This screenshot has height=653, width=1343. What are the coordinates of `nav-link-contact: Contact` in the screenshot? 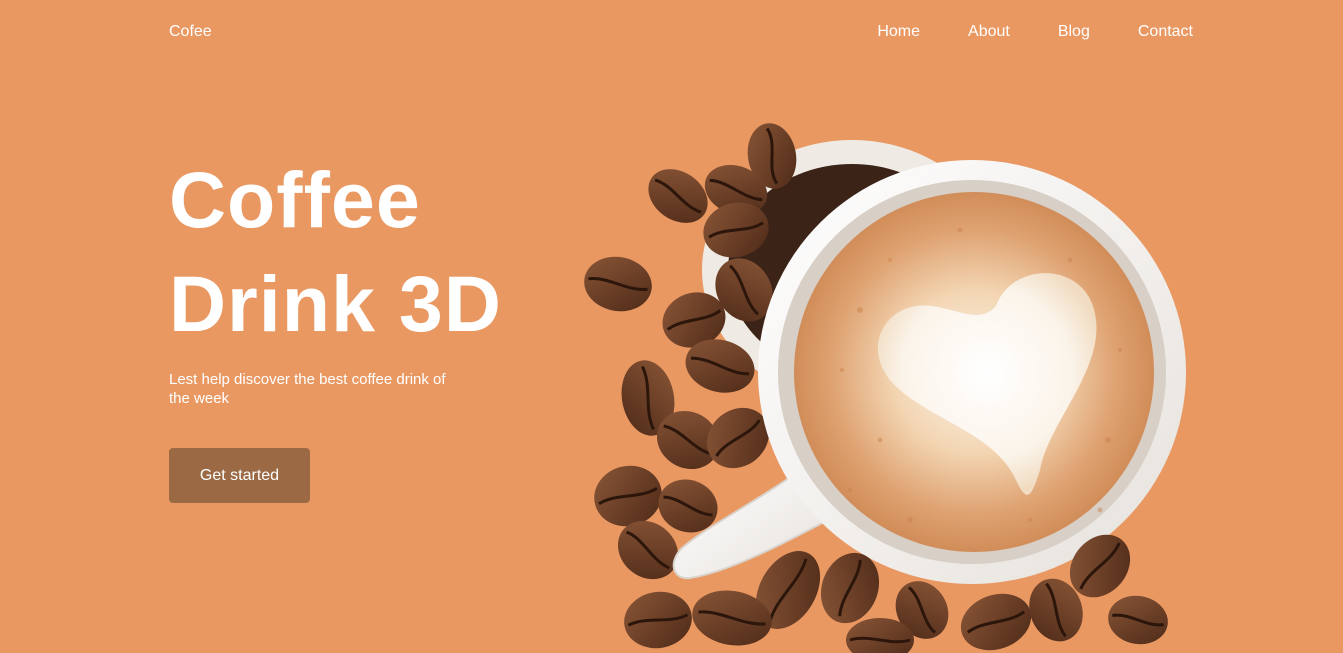 It's located at (1165, 32).